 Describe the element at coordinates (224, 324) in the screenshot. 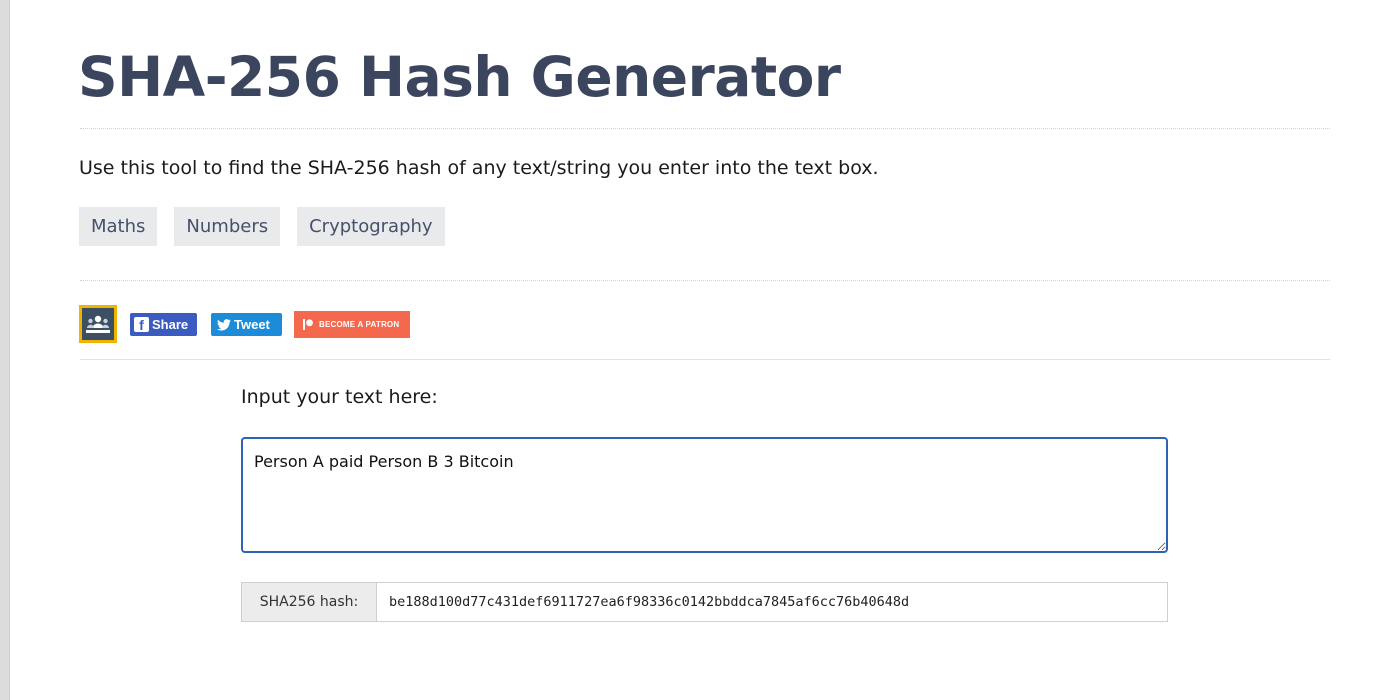

I see `twitter-bird-icon` at that location.